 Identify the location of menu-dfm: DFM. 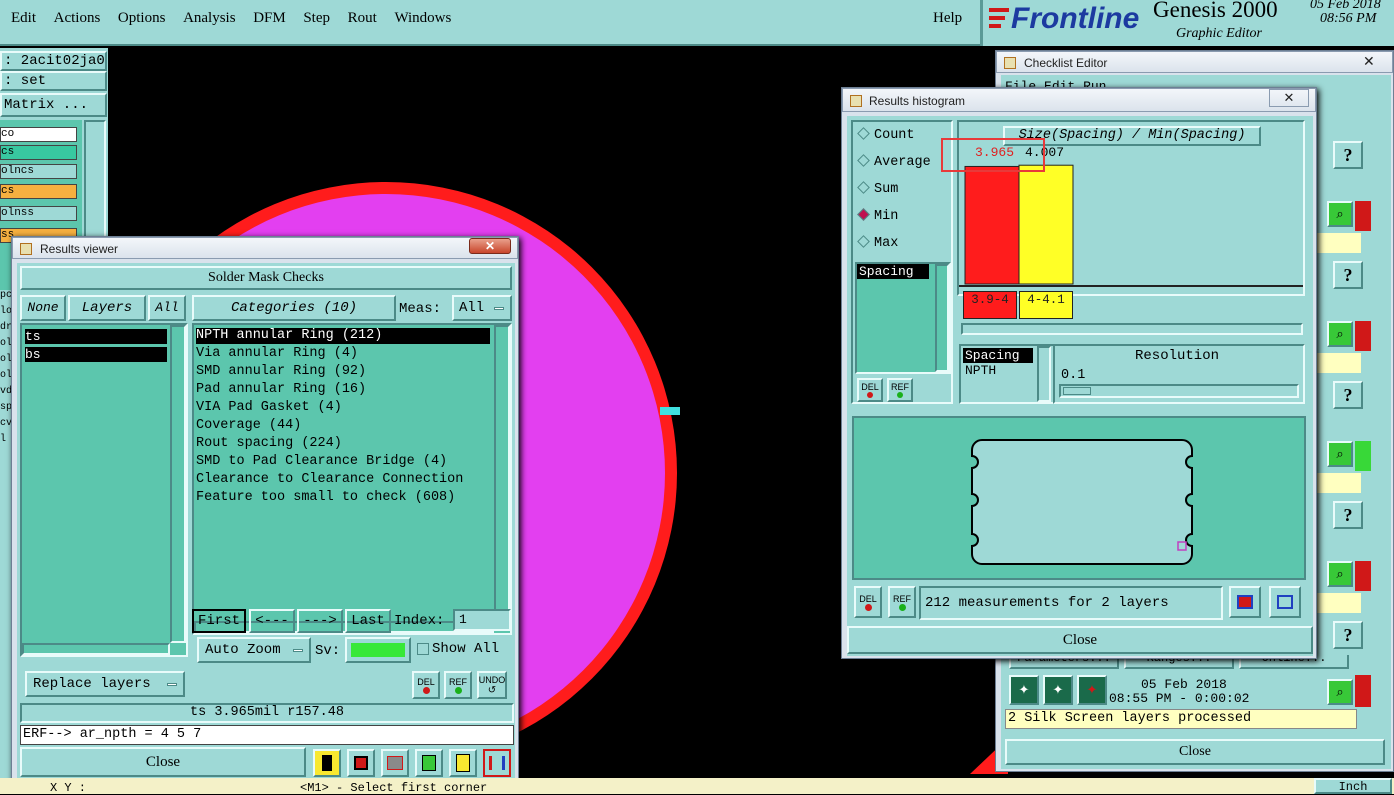
(269, 18).